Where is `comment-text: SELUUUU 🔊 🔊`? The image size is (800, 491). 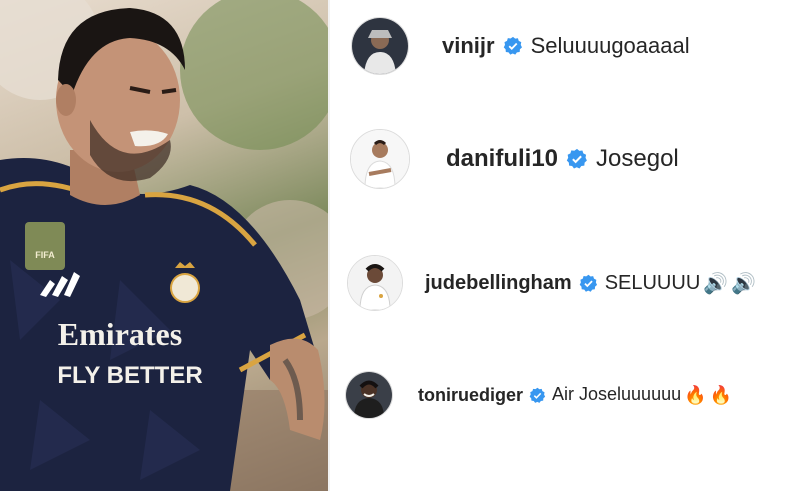 comment-text: SELUUUU 🔊 🔊 is located at coordinates (680, 283).